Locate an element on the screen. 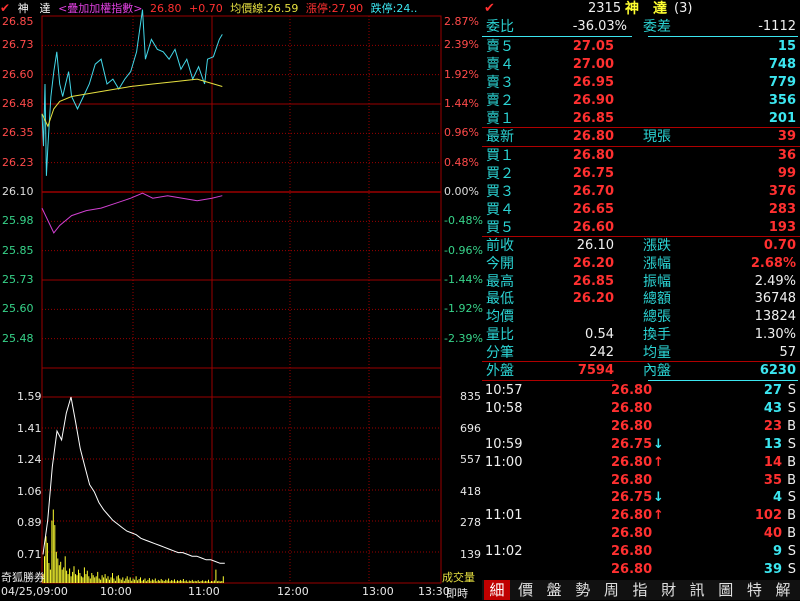 The width and height of the screenshot is (800, 601). stat-row: 最高 26.85 振幅 2.49% is located at coordinates (641, 282).